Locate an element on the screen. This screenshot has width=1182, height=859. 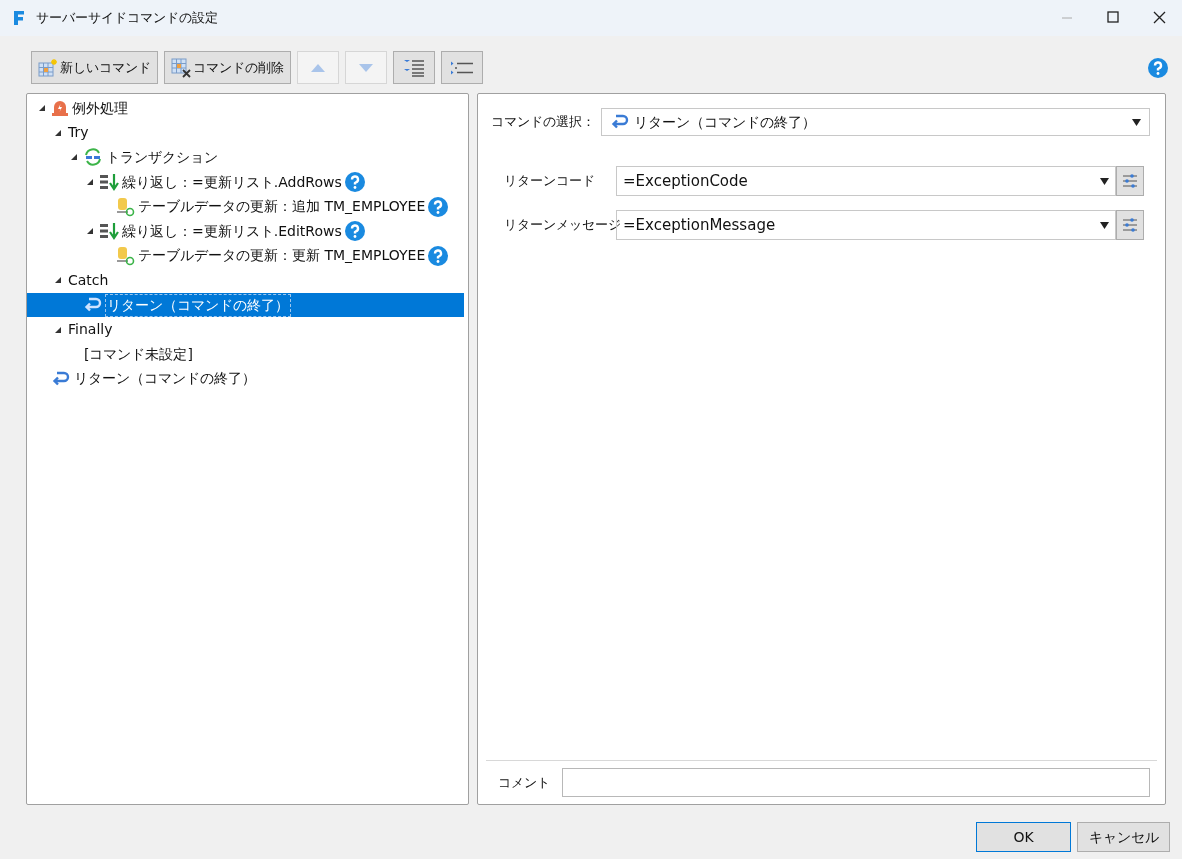
tree-item-label: 例外処理 is located at coordinates (100, 108).